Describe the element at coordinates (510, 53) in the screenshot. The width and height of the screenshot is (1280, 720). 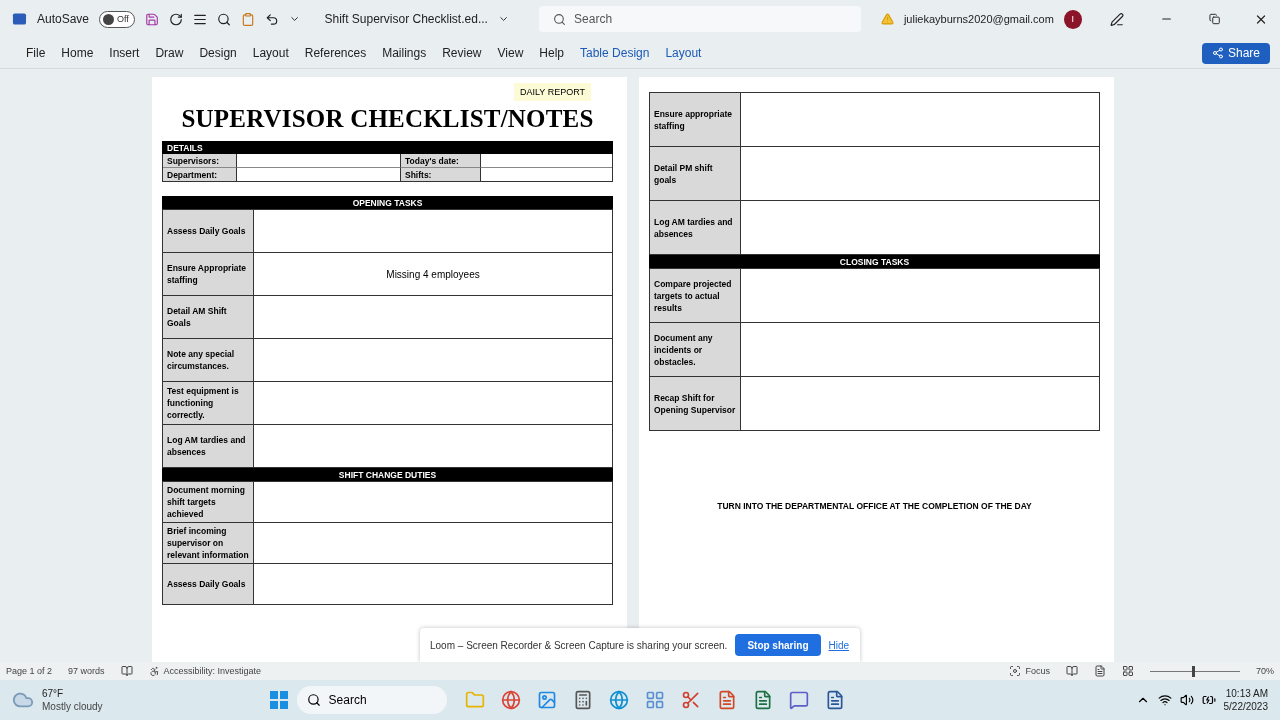
I see `ribbon-tab: View` at that location.